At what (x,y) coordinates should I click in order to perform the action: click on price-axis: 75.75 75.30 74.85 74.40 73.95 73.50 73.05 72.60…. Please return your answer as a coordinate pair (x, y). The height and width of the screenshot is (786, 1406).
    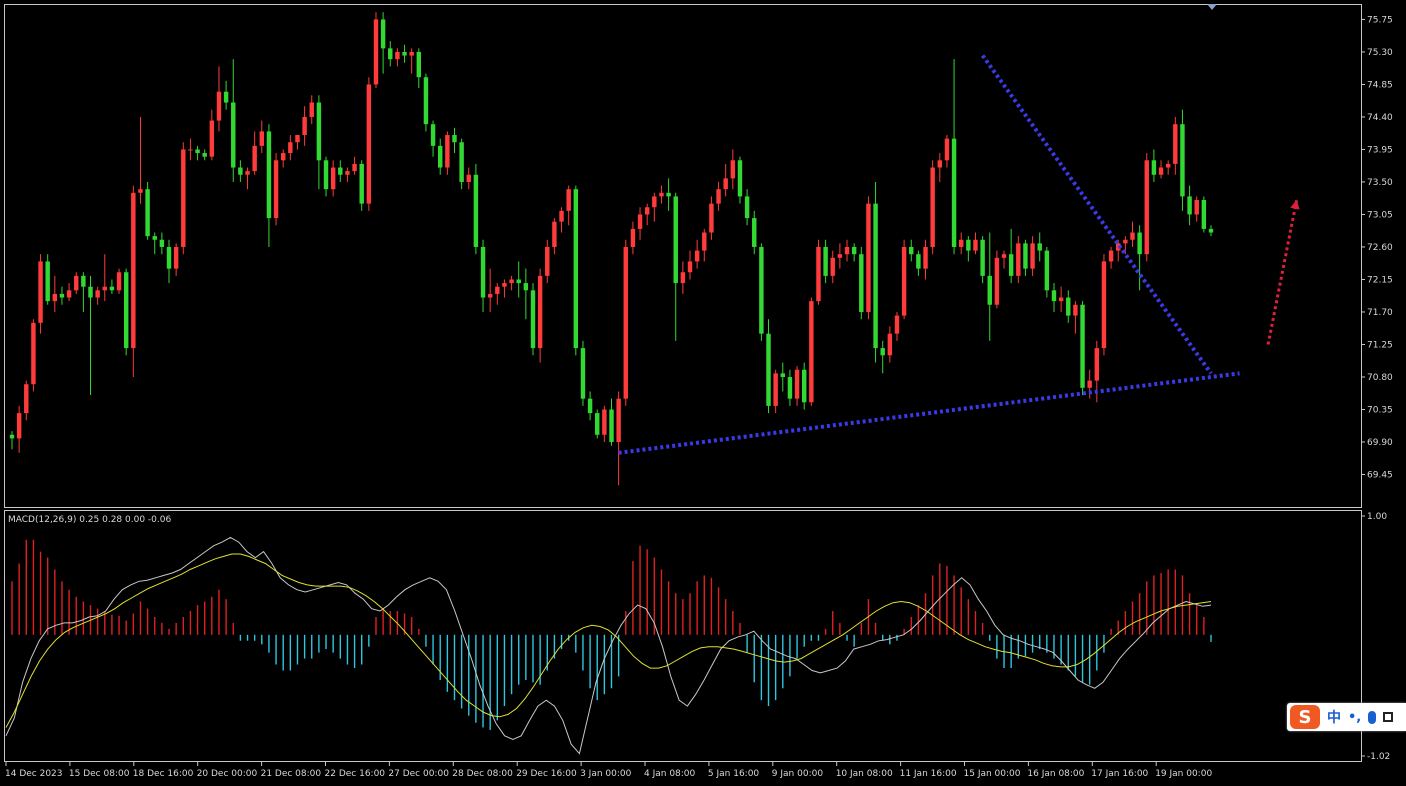
    Looking at the image, I should click on (1377, 247).